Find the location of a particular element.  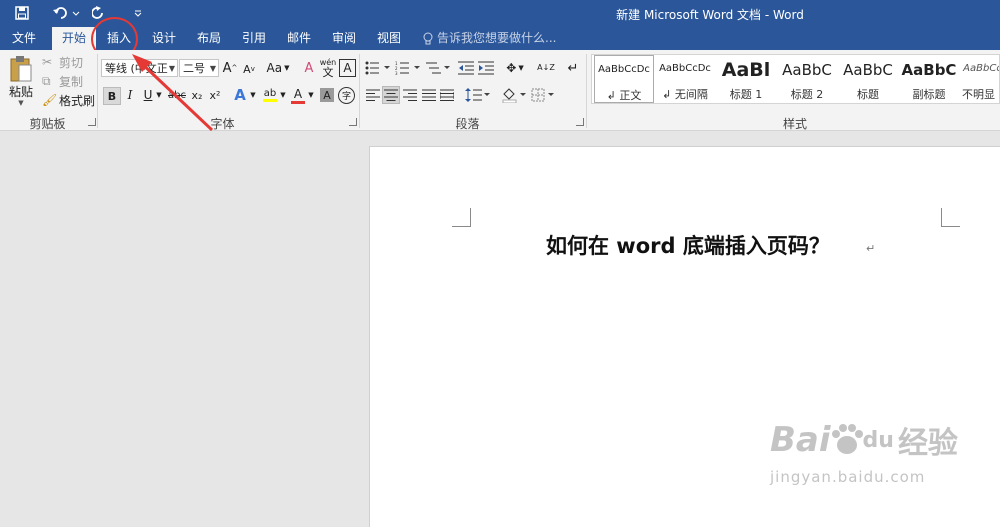

annotation-arrow is located at coordinates (173, 93).